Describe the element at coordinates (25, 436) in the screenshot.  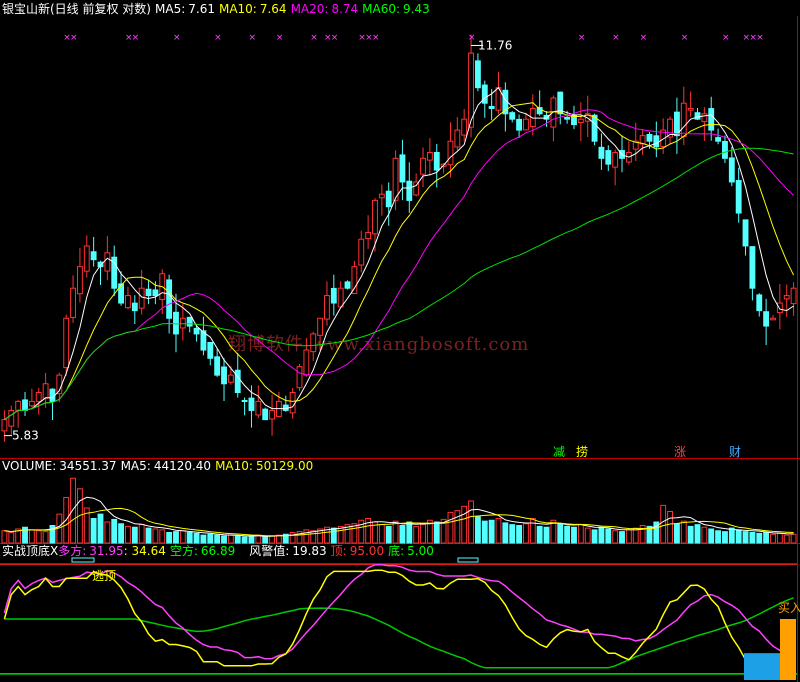
I see `low-price-label: 5.83` at that location.